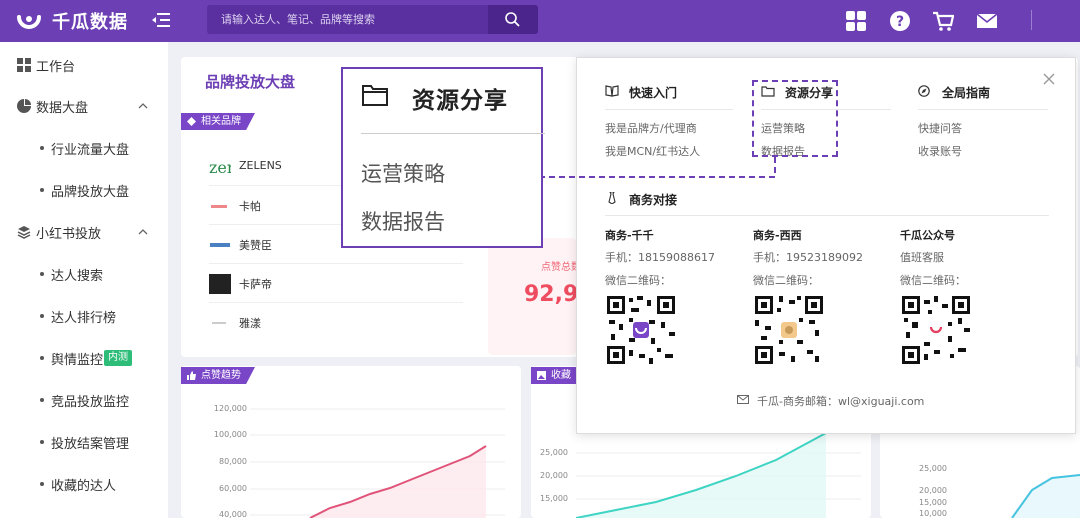  What do you see at coordinates (24, 232) in the screenshot?
I see `layers-icon` at bounding box center [24, 232].